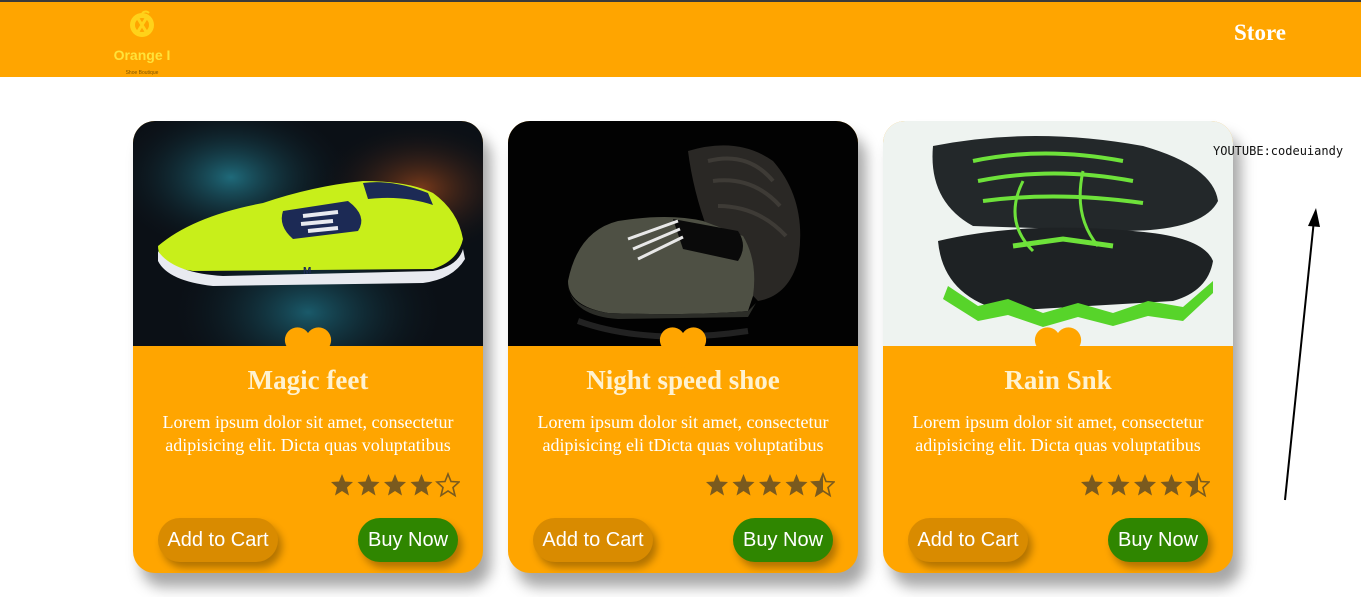  I want to click on brand-tagline: Shoe Boutique, so click(142, 73).